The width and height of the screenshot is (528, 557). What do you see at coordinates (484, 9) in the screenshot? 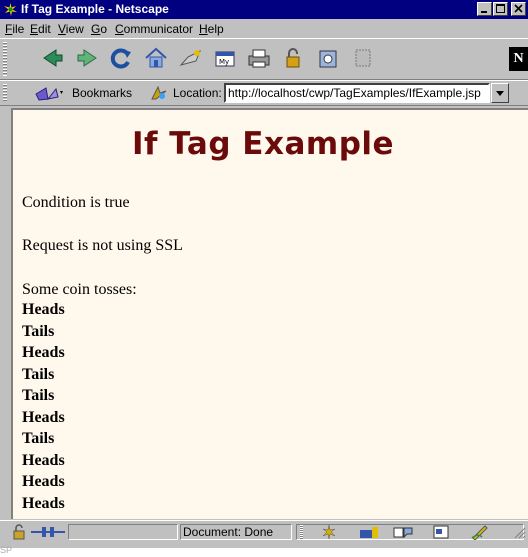
I see `minimize-button` at bounding box center [484, 9].